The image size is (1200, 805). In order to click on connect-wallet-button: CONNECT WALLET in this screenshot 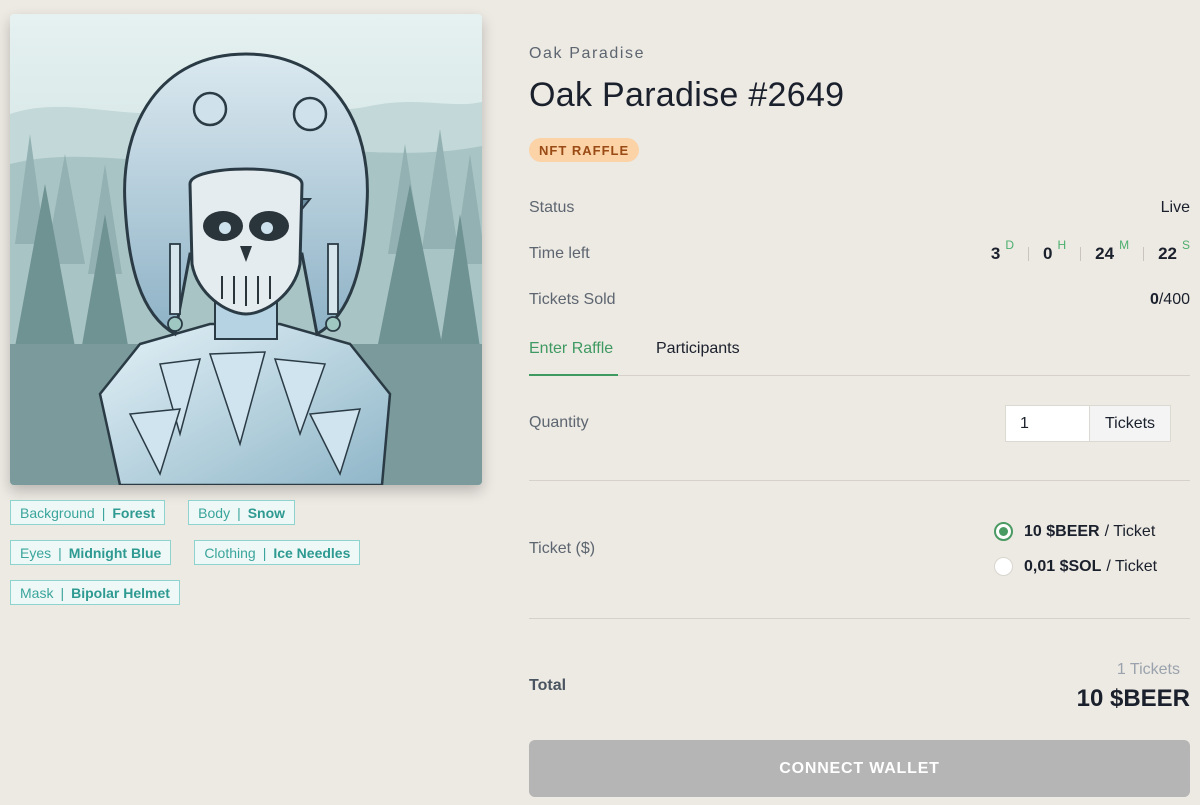, I will do `click(859, 768)`.